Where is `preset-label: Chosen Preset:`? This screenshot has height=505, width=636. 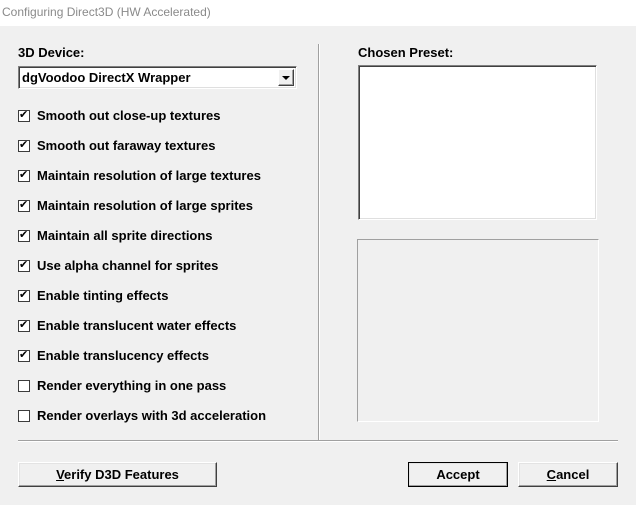
preset-label: Chosen Preset: is located at coordinates (406, 52).